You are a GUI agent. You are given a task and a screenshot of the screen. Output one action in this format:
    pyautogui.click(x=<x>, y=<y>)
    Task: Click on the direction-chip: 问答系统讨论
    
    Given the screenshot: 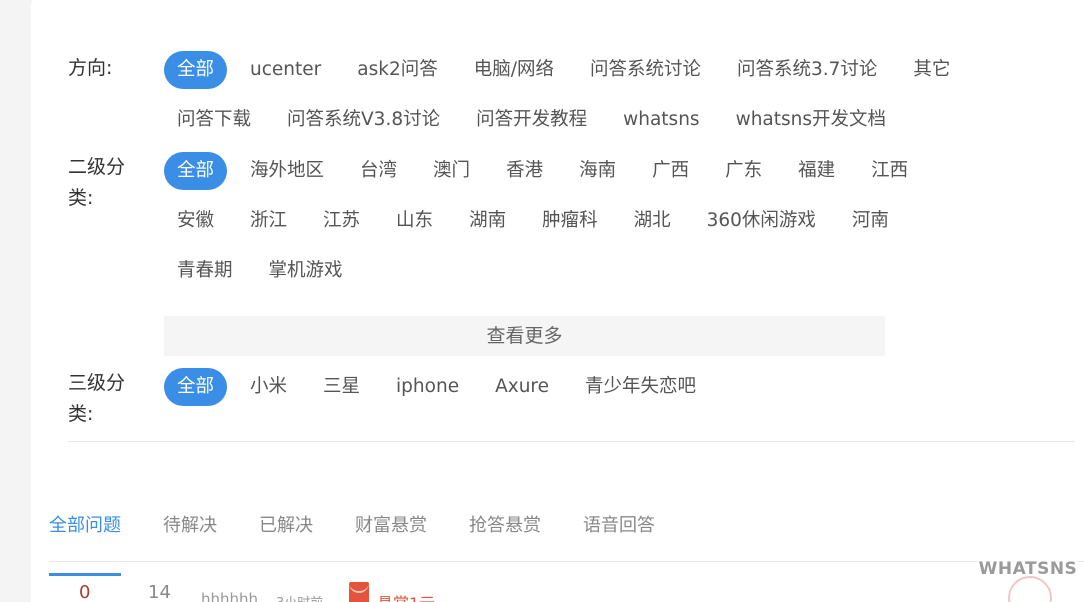 What is the action you would take?
    pyautogui.click(x=645, y=70)
    